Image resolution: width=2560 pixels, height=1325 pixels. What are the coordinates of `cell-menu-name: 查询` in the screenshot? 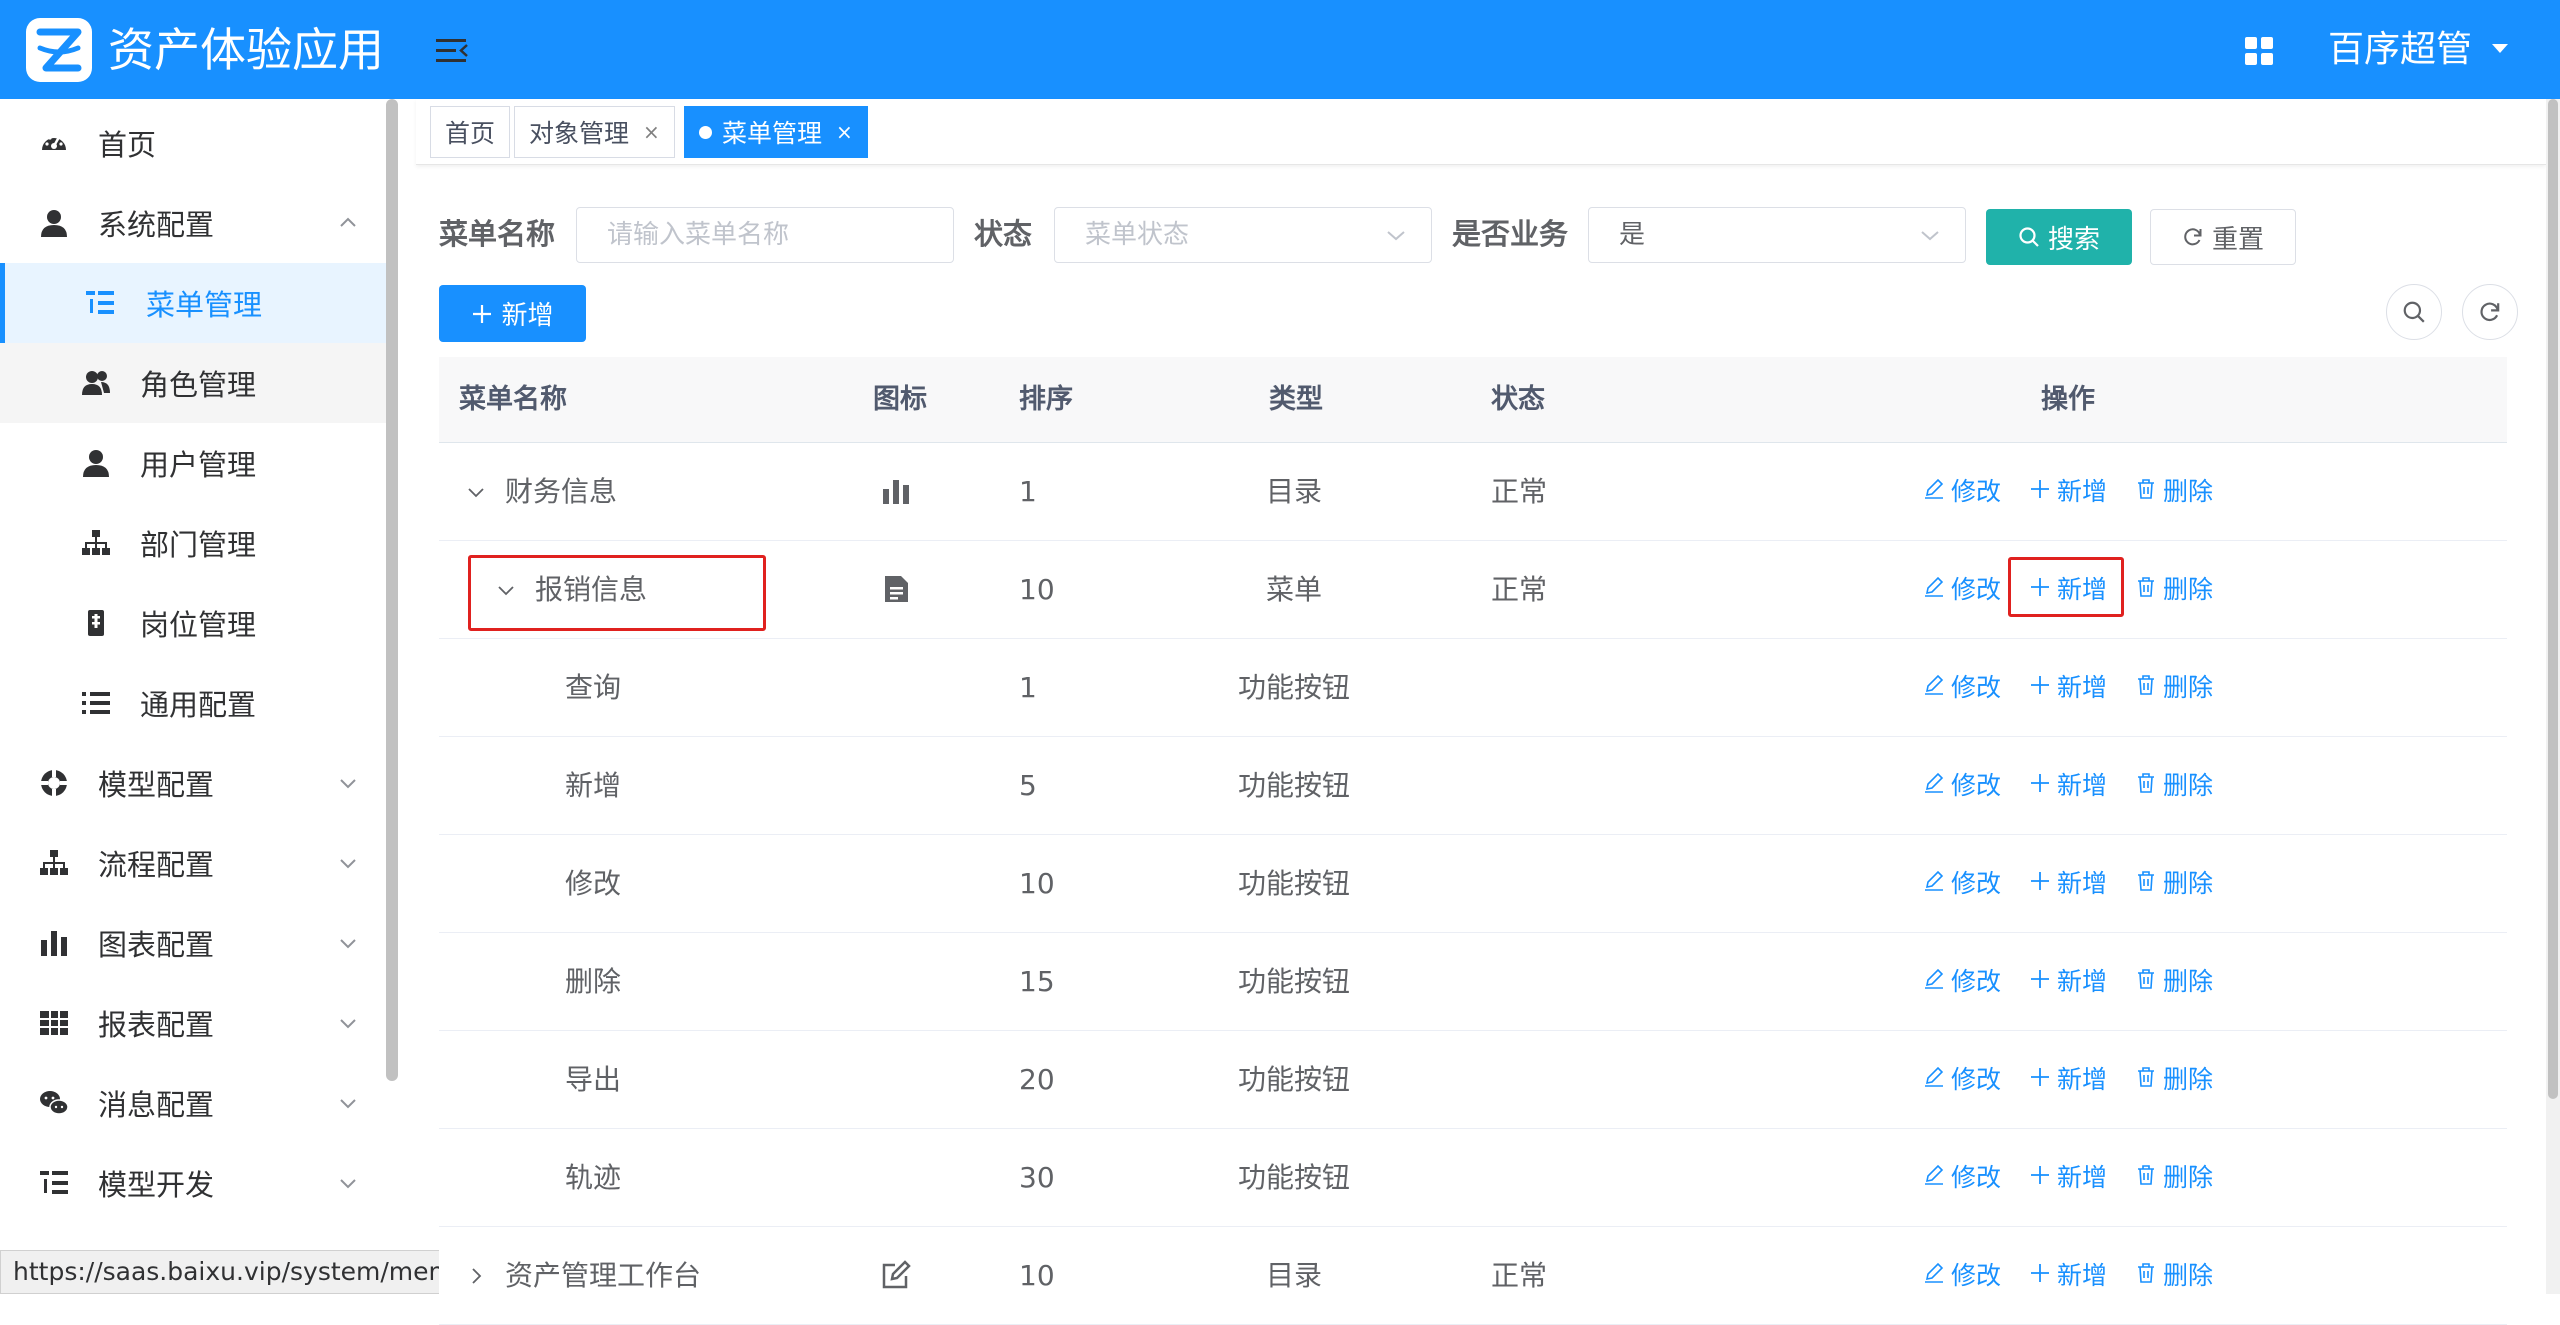 It's located at (593, 687).